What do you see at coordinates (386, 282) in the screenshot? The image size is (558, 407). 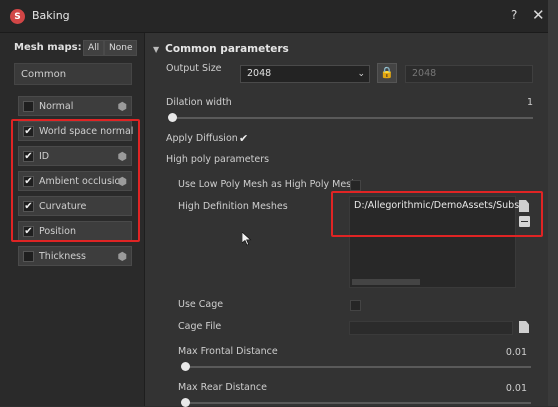 I see `horizontal-scrollbar` at bounding box center [386, 282].